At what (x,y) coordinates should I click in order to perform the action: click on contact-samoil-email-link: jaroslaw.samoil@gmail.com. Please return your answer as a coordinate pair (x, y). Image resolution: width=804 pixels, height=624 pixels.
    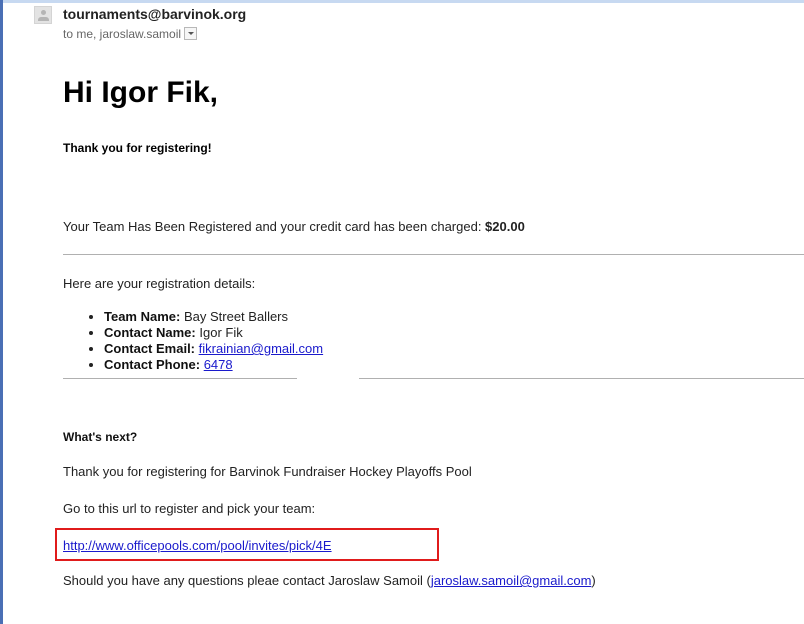
    Looking at the image, I should click on (511, 580).